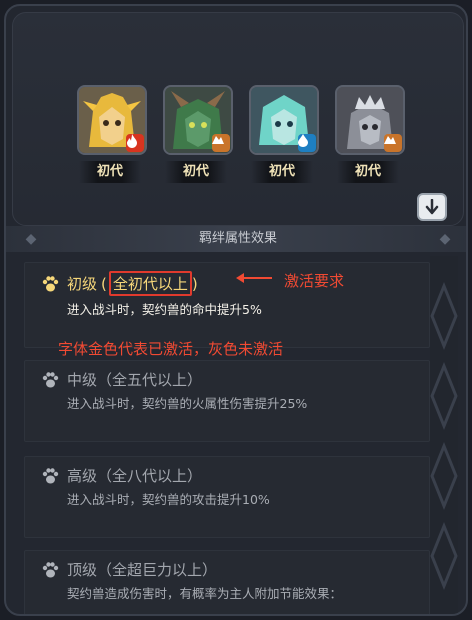 This screenshot has height=620, width=472. I want to click on tier-requirement: （全八代以上）, so click(150, 476).